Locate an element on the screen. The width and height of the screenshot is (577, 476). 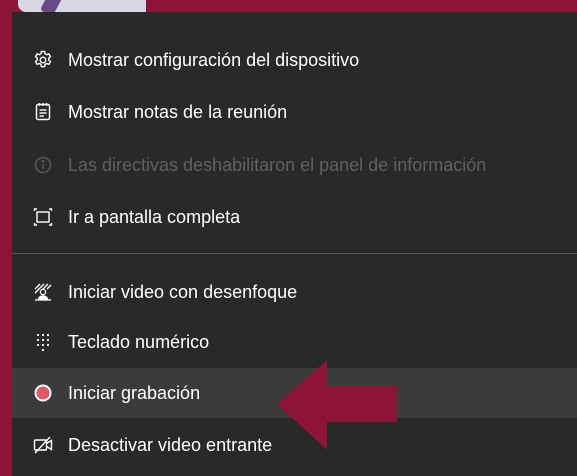
window-top-strip is located at coordinates (288, 6).